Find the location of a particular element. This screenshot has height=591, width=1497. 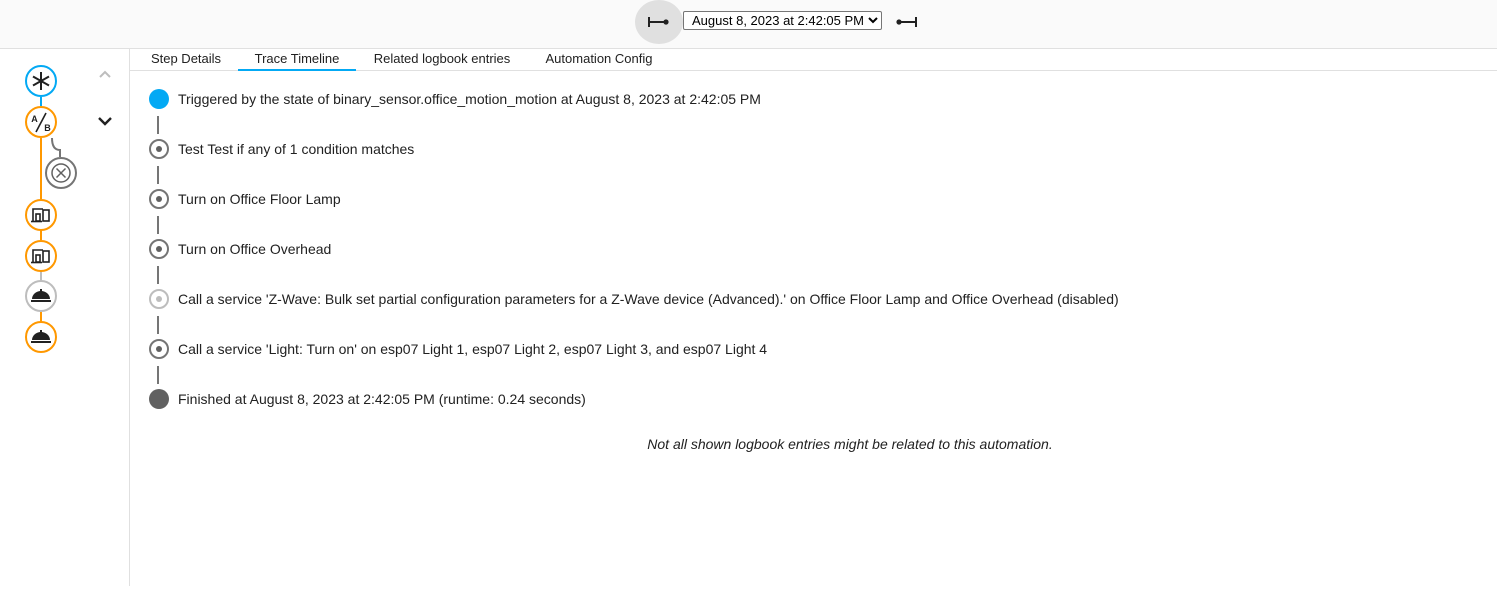

trace-select: August 8, 2023 at 2:42:05 PM is located at coordinates (782, 20).